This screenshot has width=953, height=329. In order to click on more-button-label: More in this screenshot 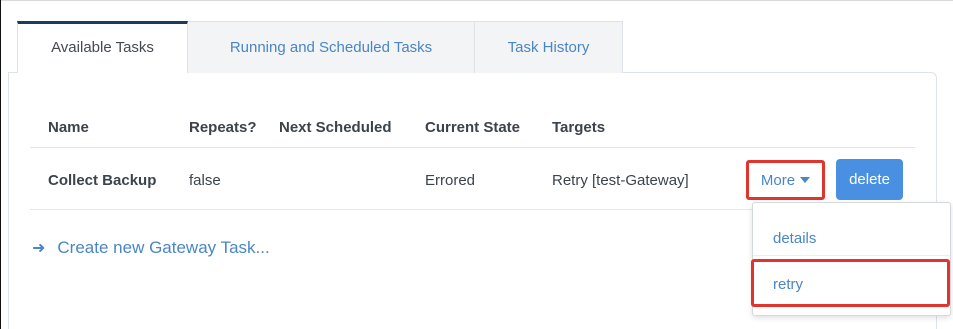, I will do `click(778, 180)`.